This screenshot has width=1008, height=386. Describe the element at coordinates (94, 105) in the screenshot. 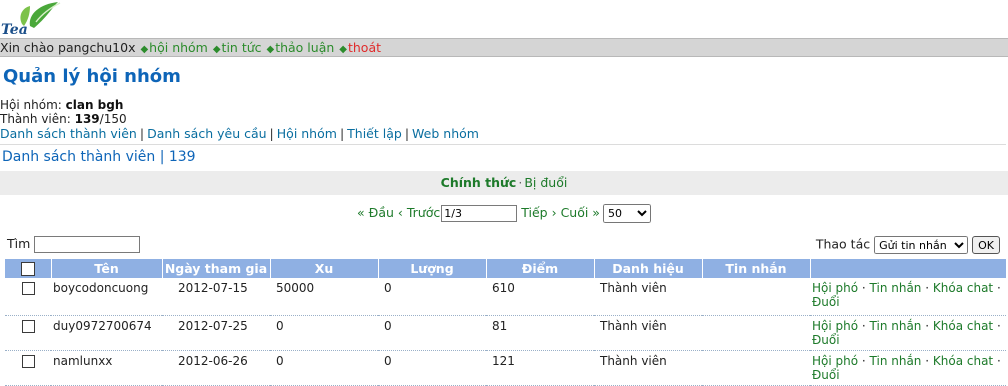

I see `group-name: clan bgh` at that location.